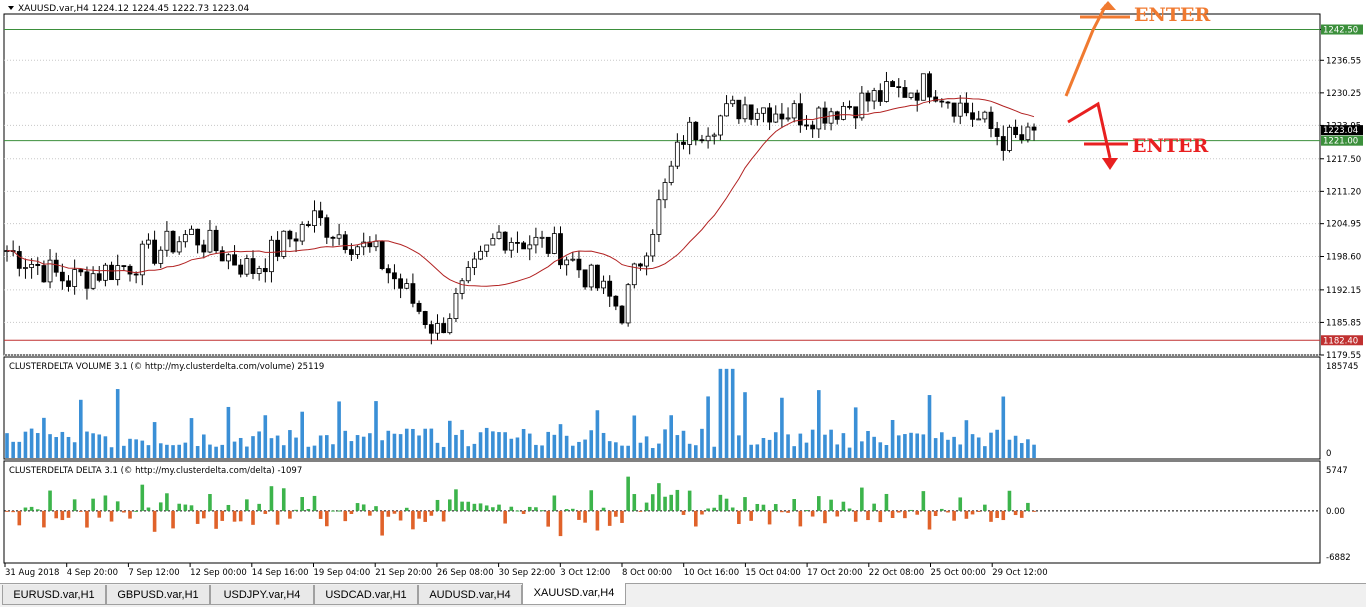 This screenshot has height=607, width=1366. I want to click on x-tick-label: 31 Aug 2018, so click(32, 573).